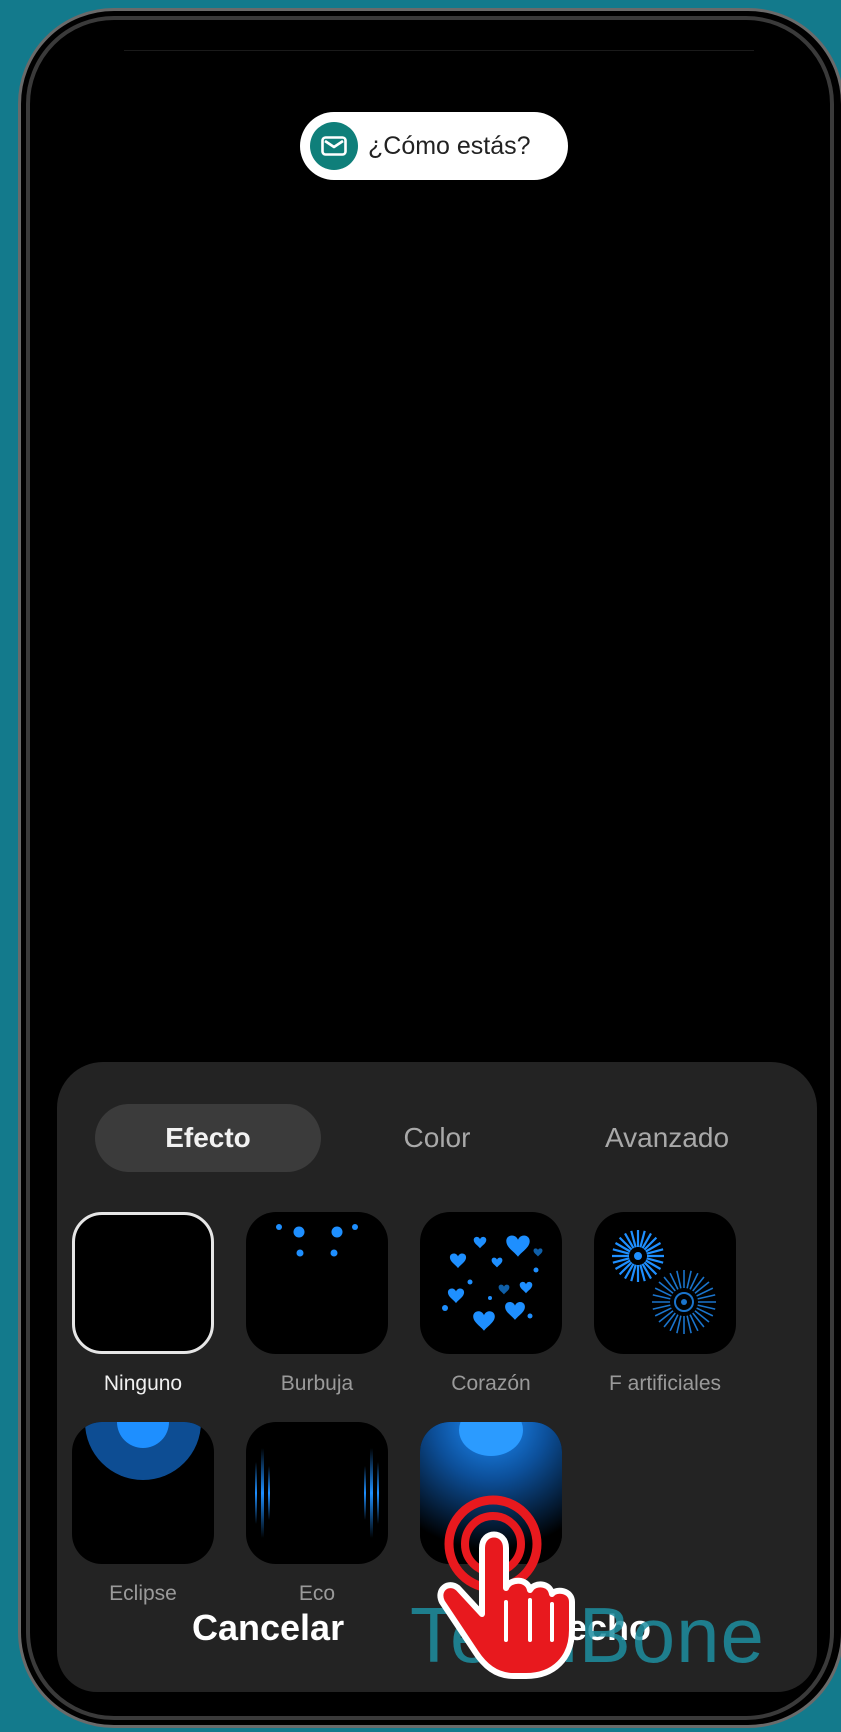  I want to click on effect-eclipse: Eclipse, so click(143, 1514).